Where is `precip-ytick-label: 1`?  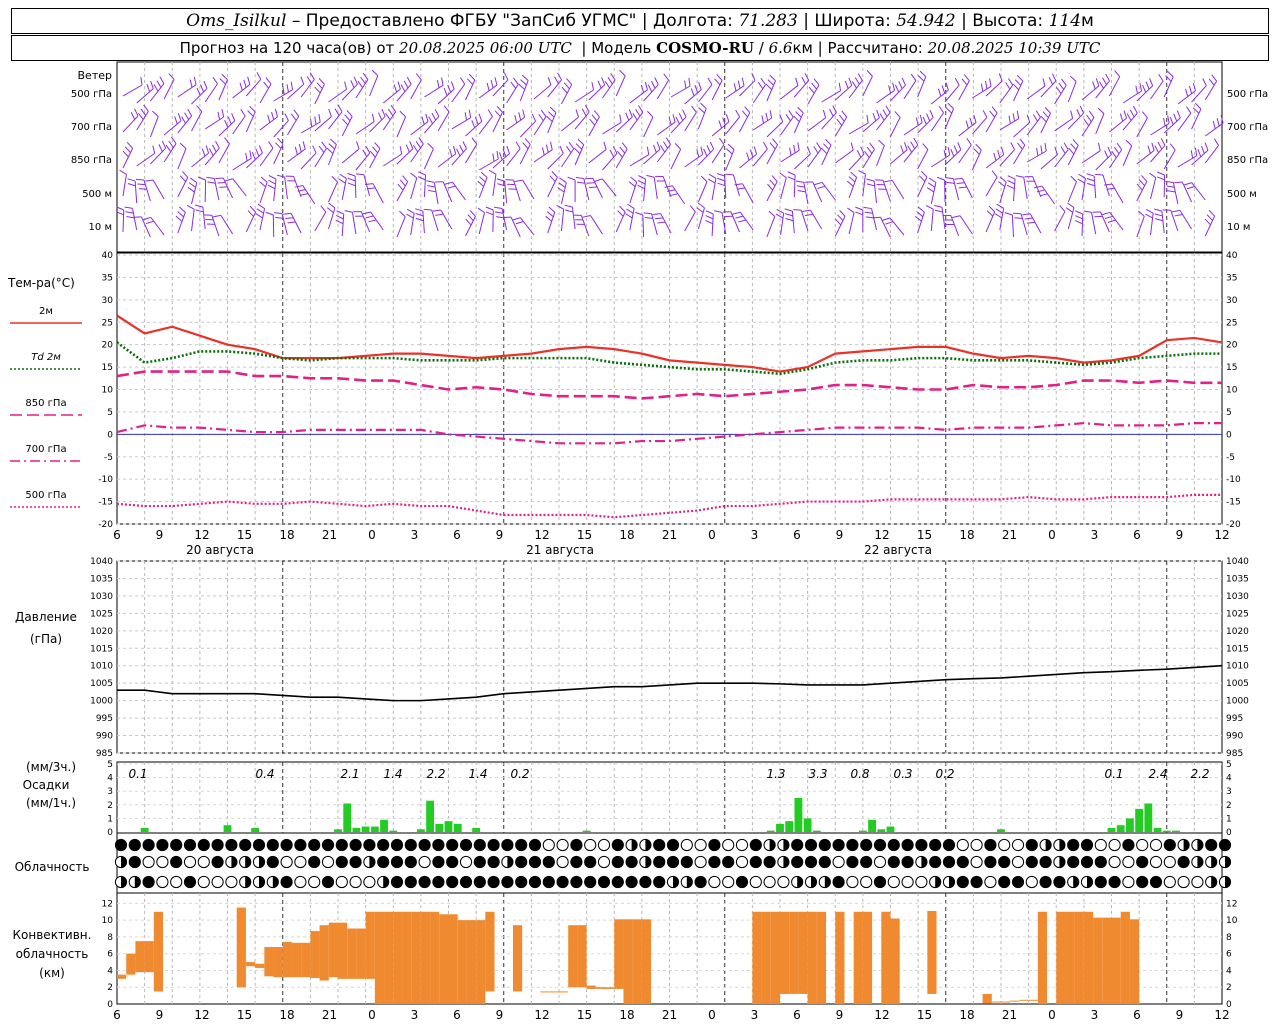
precip-ytick-label: 1 is located at coordinates (110, 819).